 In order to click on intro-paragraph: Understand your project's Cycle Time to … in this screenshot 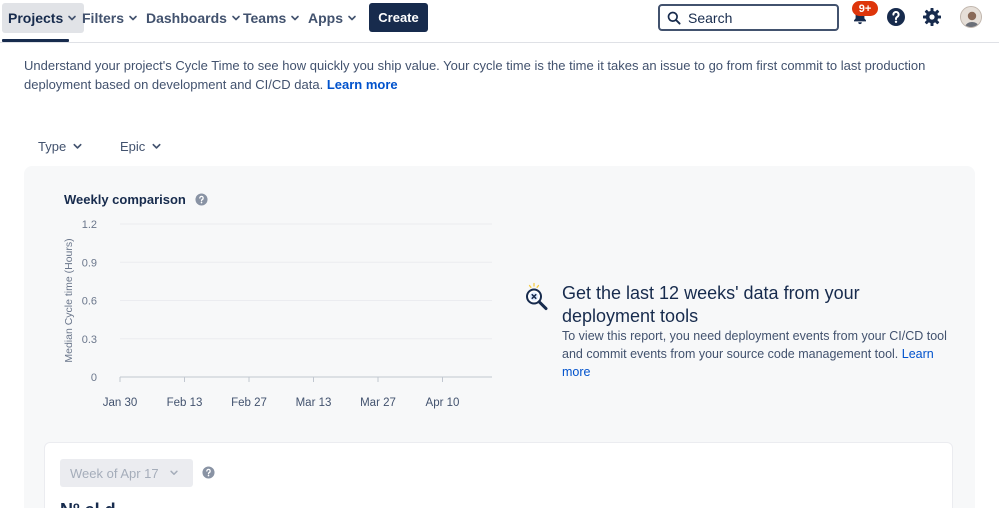, I will do `click(489, 75)`.